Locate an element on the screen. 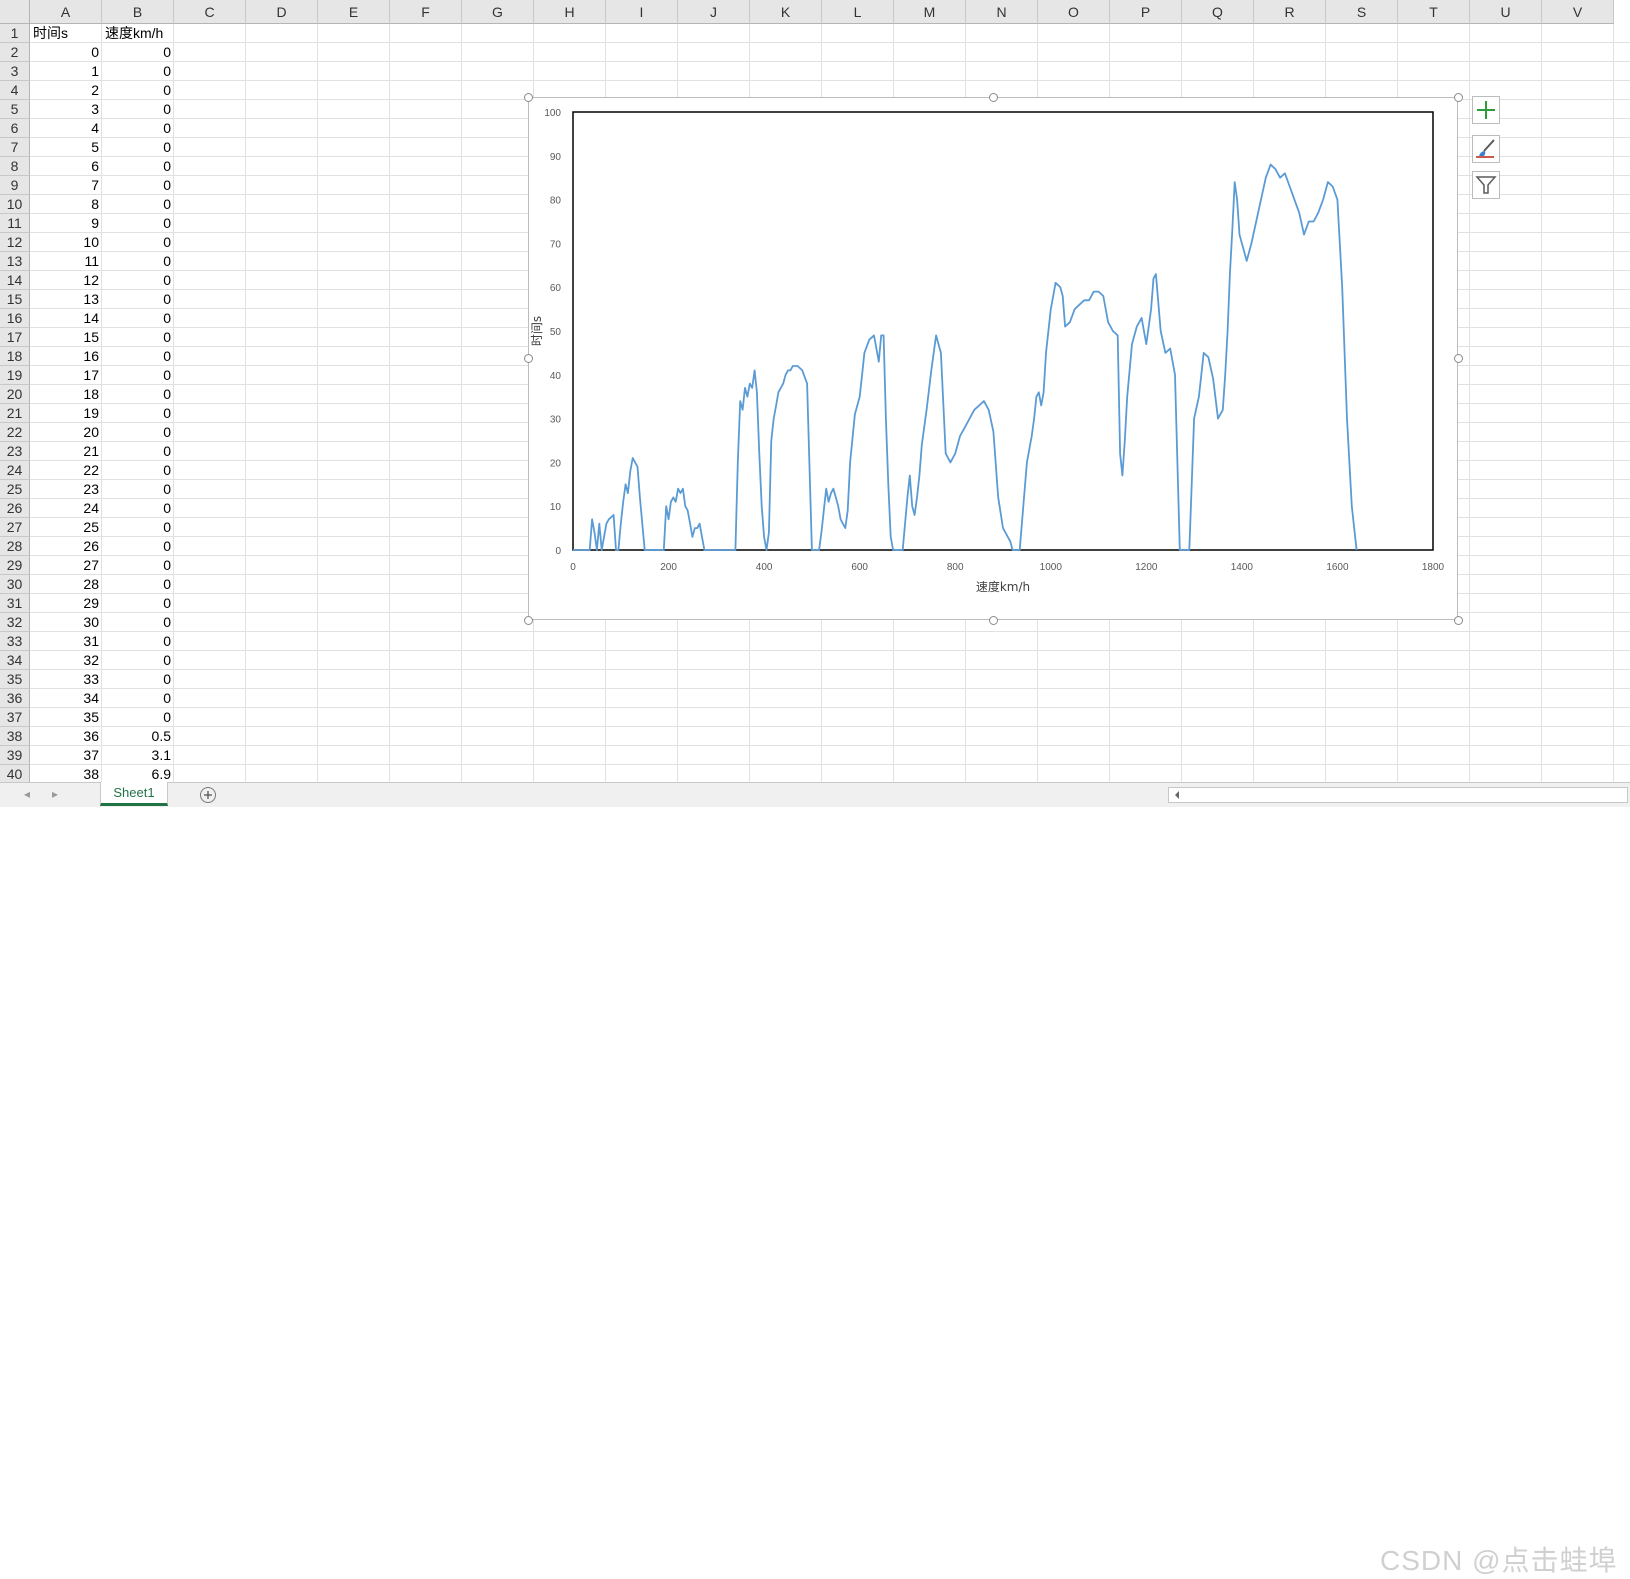 Image resolution: width=1630 pixels, height=1579 pixels. cell-a40: 38 is located at coordinates (66, 773).